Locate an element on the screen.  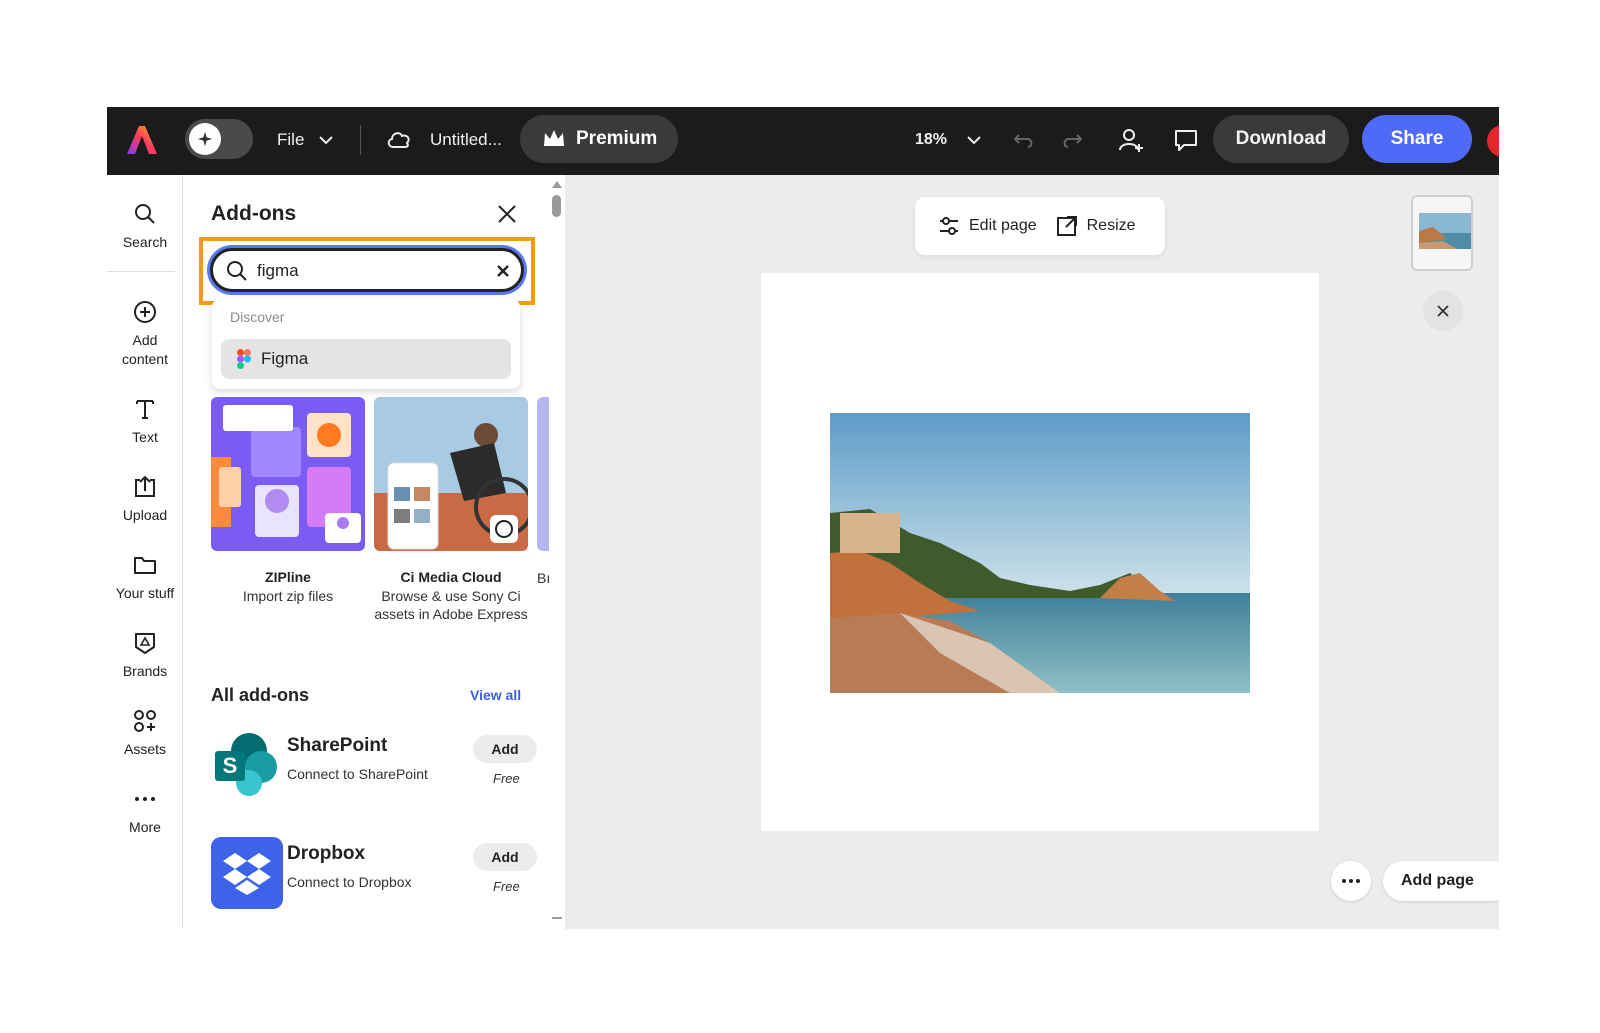
scroll-down-arrow is located at coordinates (557, 918).